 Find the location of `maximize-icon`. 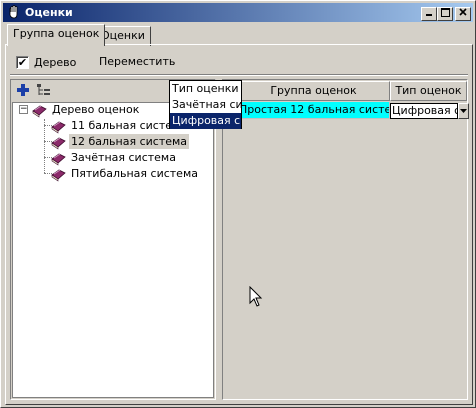

maximize-icon is located at coordinates (445, 12).